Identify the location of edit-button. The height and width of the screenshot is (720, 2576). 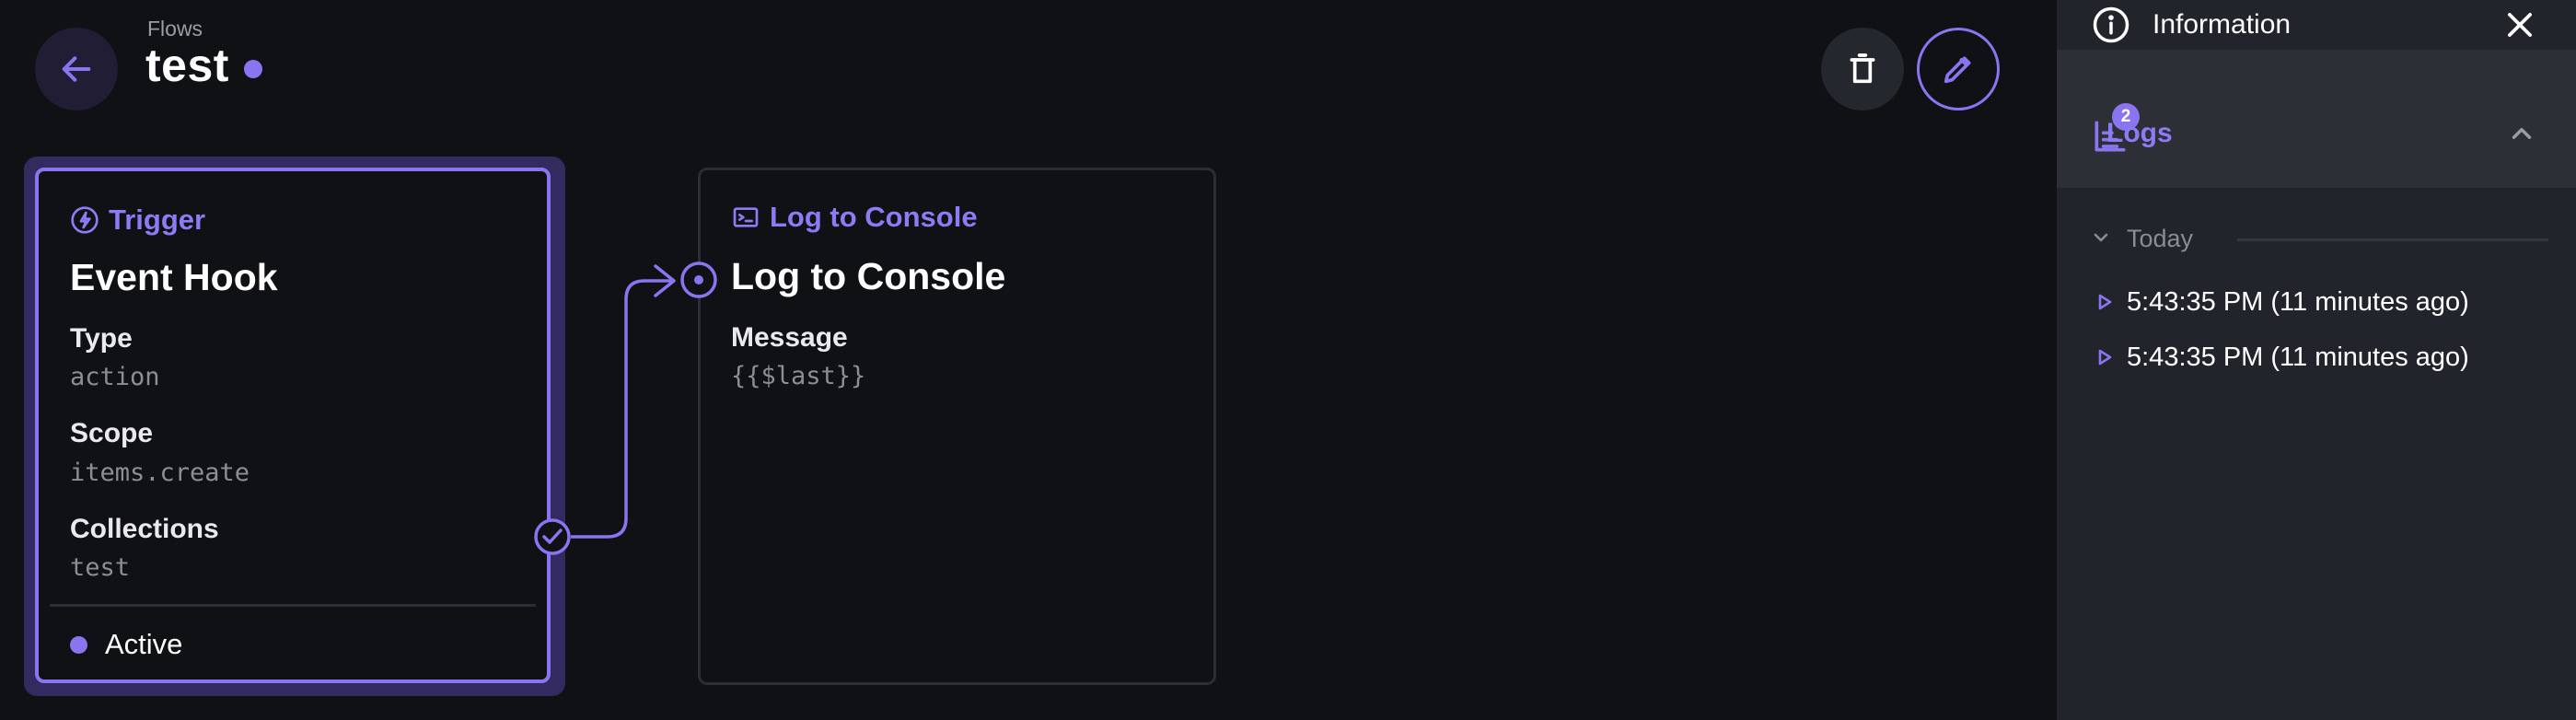
(1958, 69).